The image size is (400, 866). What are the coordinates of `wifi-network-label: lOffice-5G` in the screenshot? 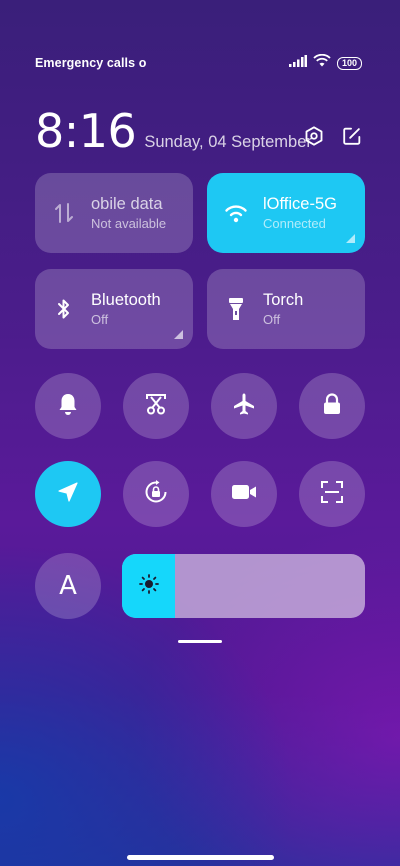 It's located at (300, 203).